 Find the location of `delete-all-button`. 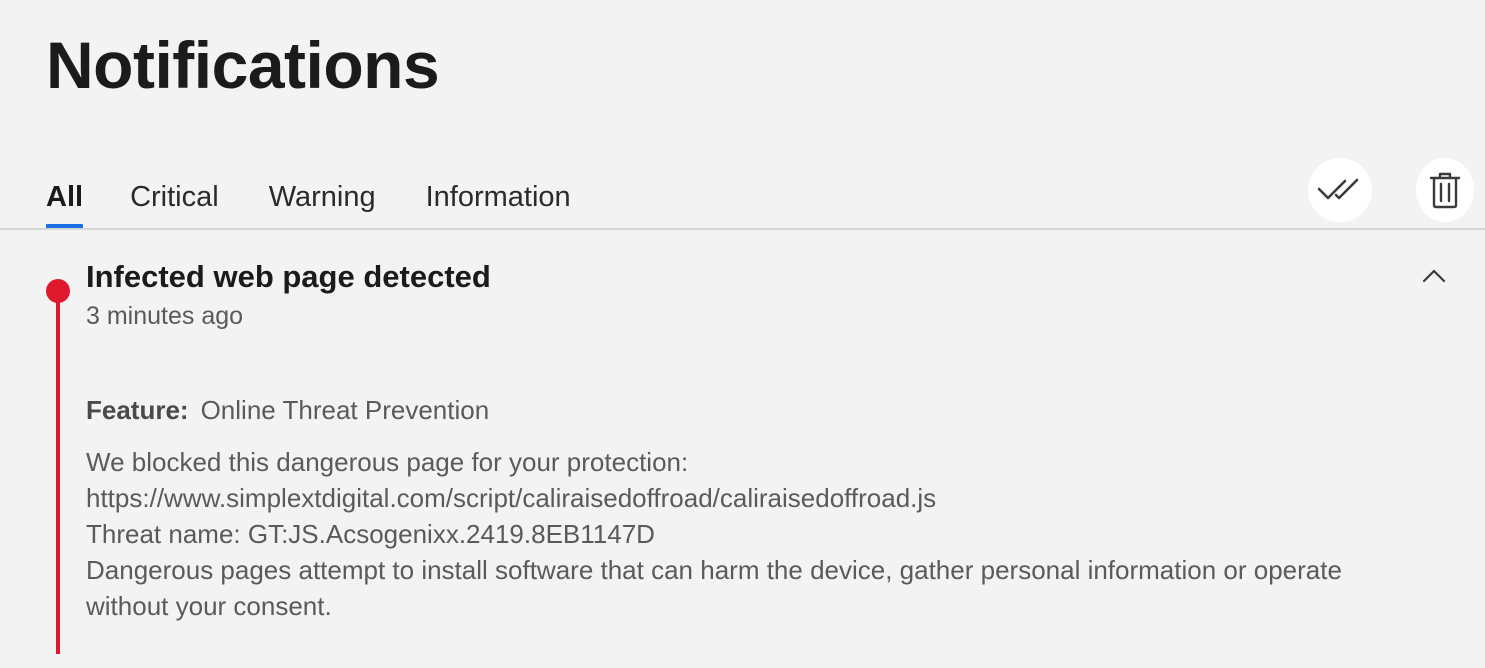

delete-all-button is located at coordinates (1445, 190).